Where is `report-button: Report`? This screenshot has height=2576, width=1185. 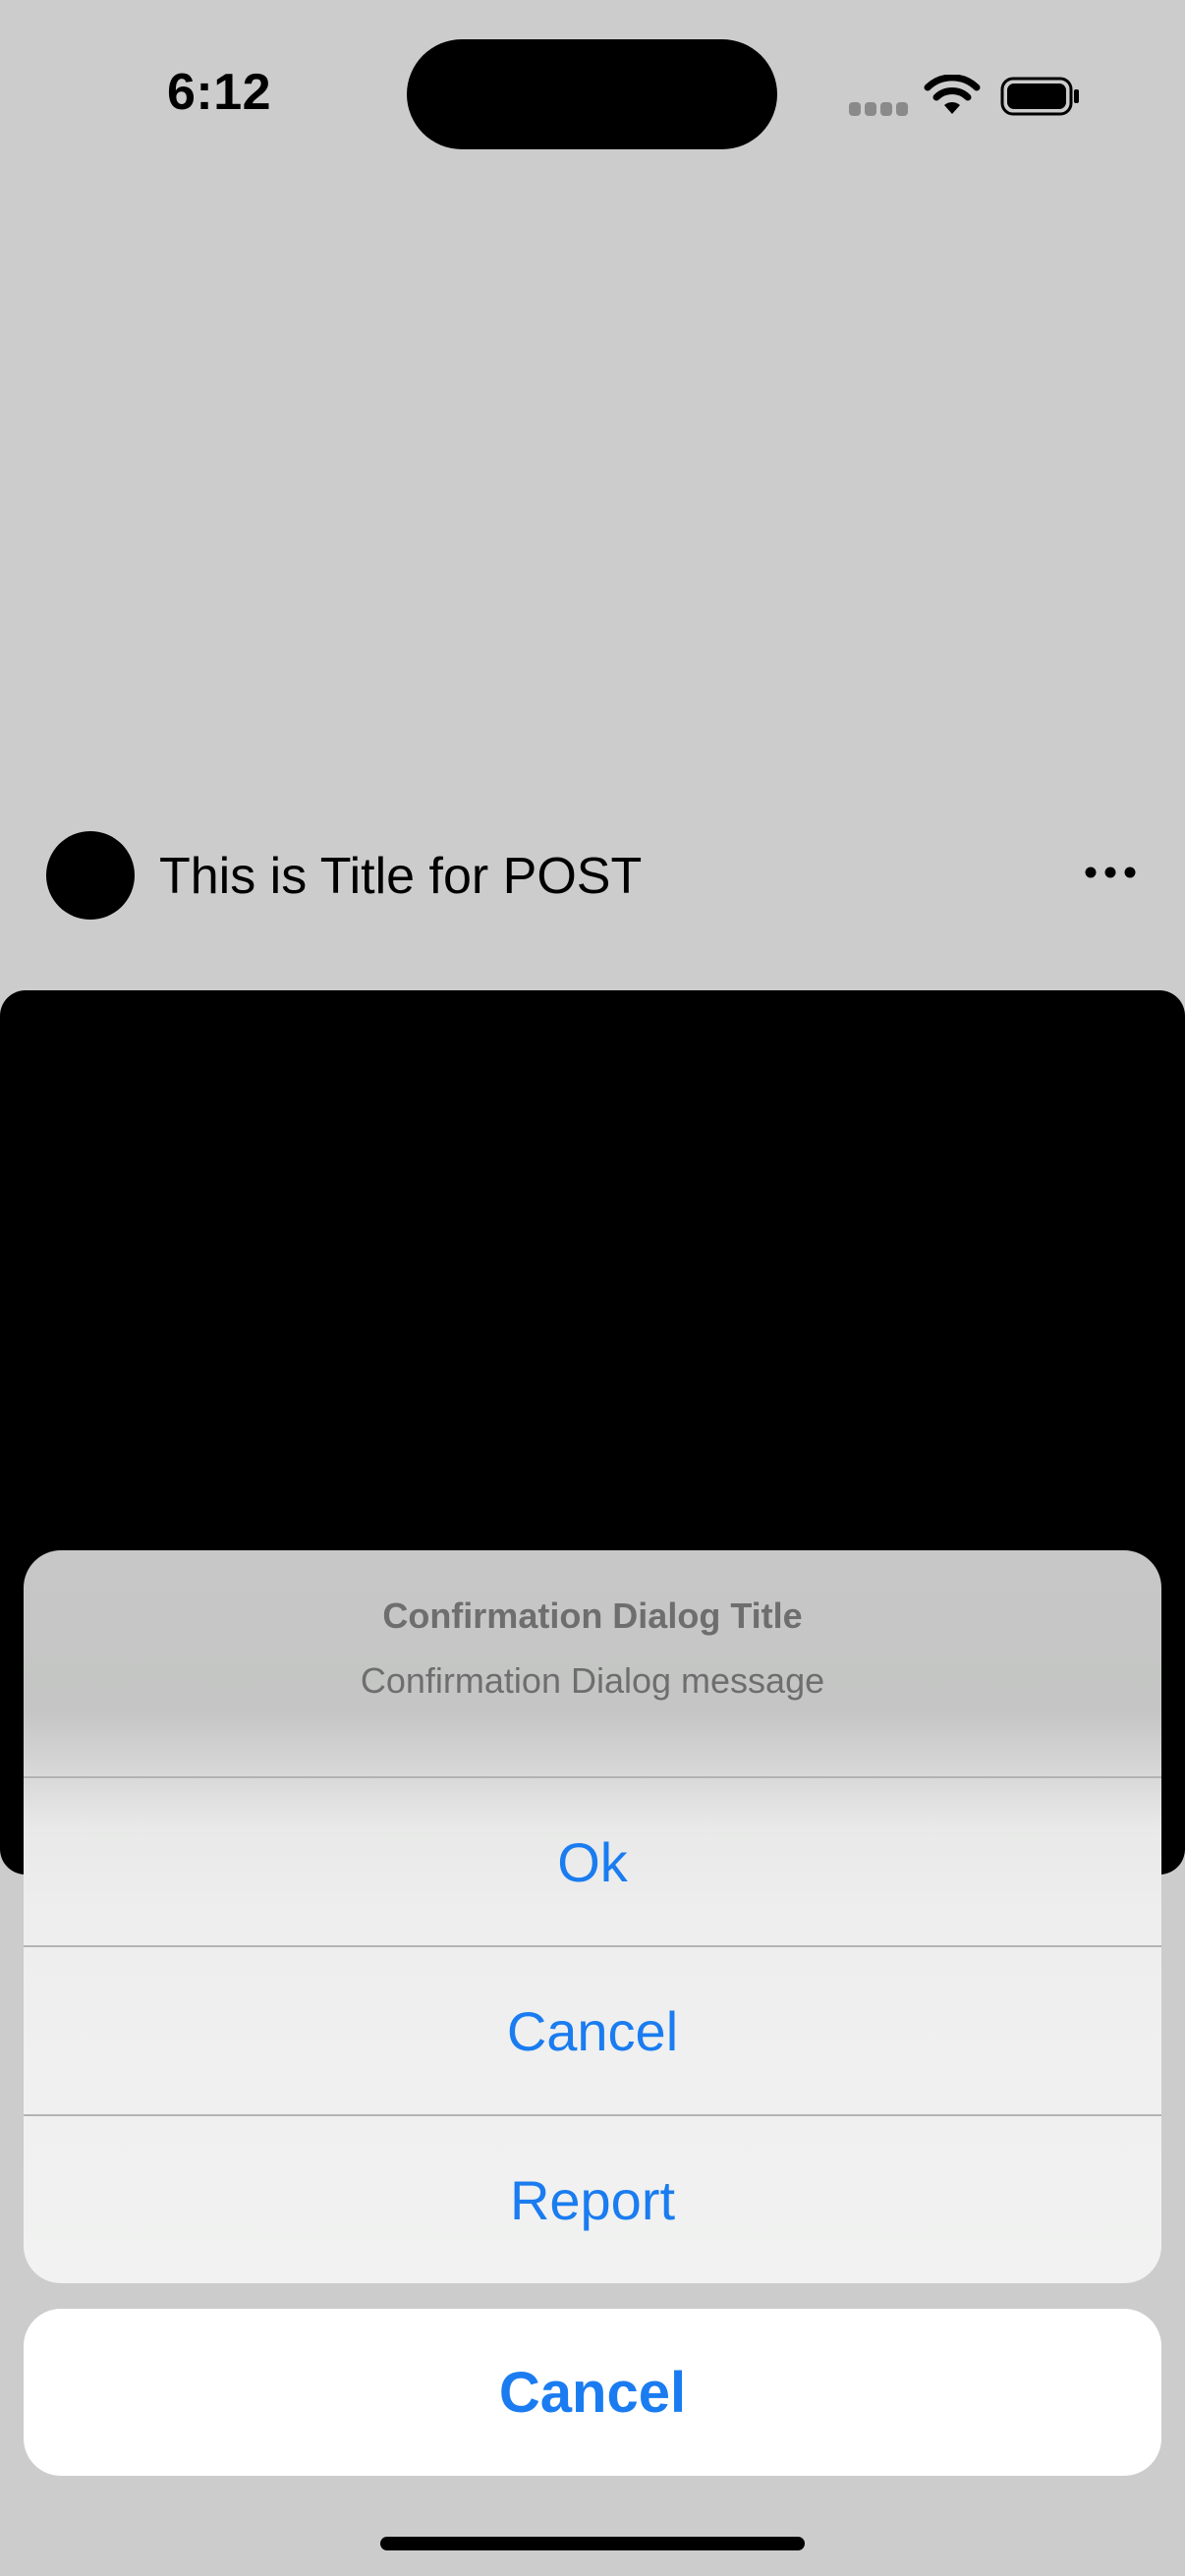 report-button: Report is located at coordinates (592, 2199).